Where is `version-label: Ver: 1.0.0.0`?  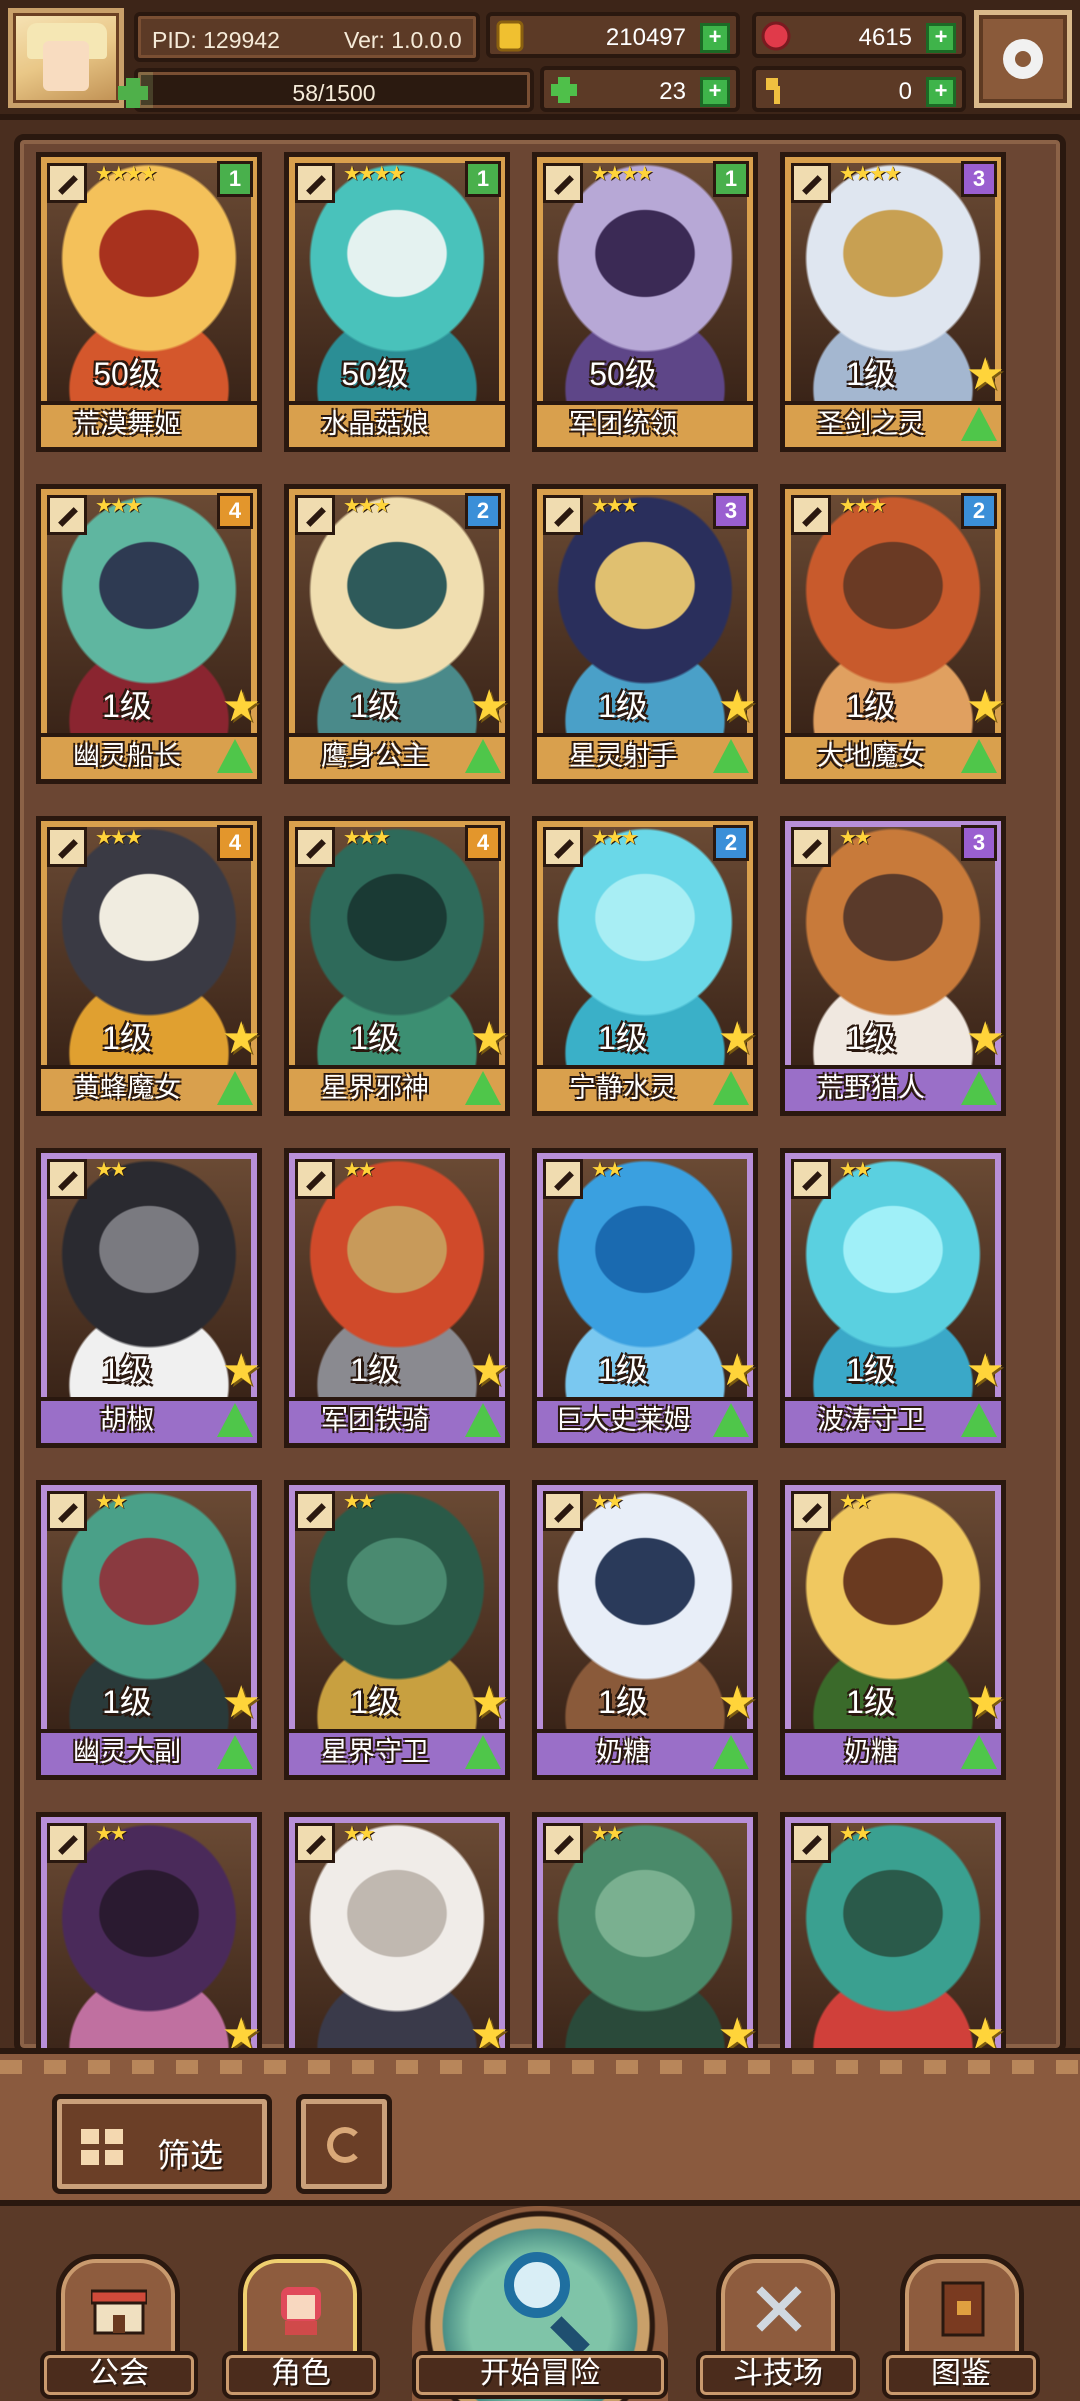 version-label: Ver: 1.0.0.0 is located at coordinates (403, 40).